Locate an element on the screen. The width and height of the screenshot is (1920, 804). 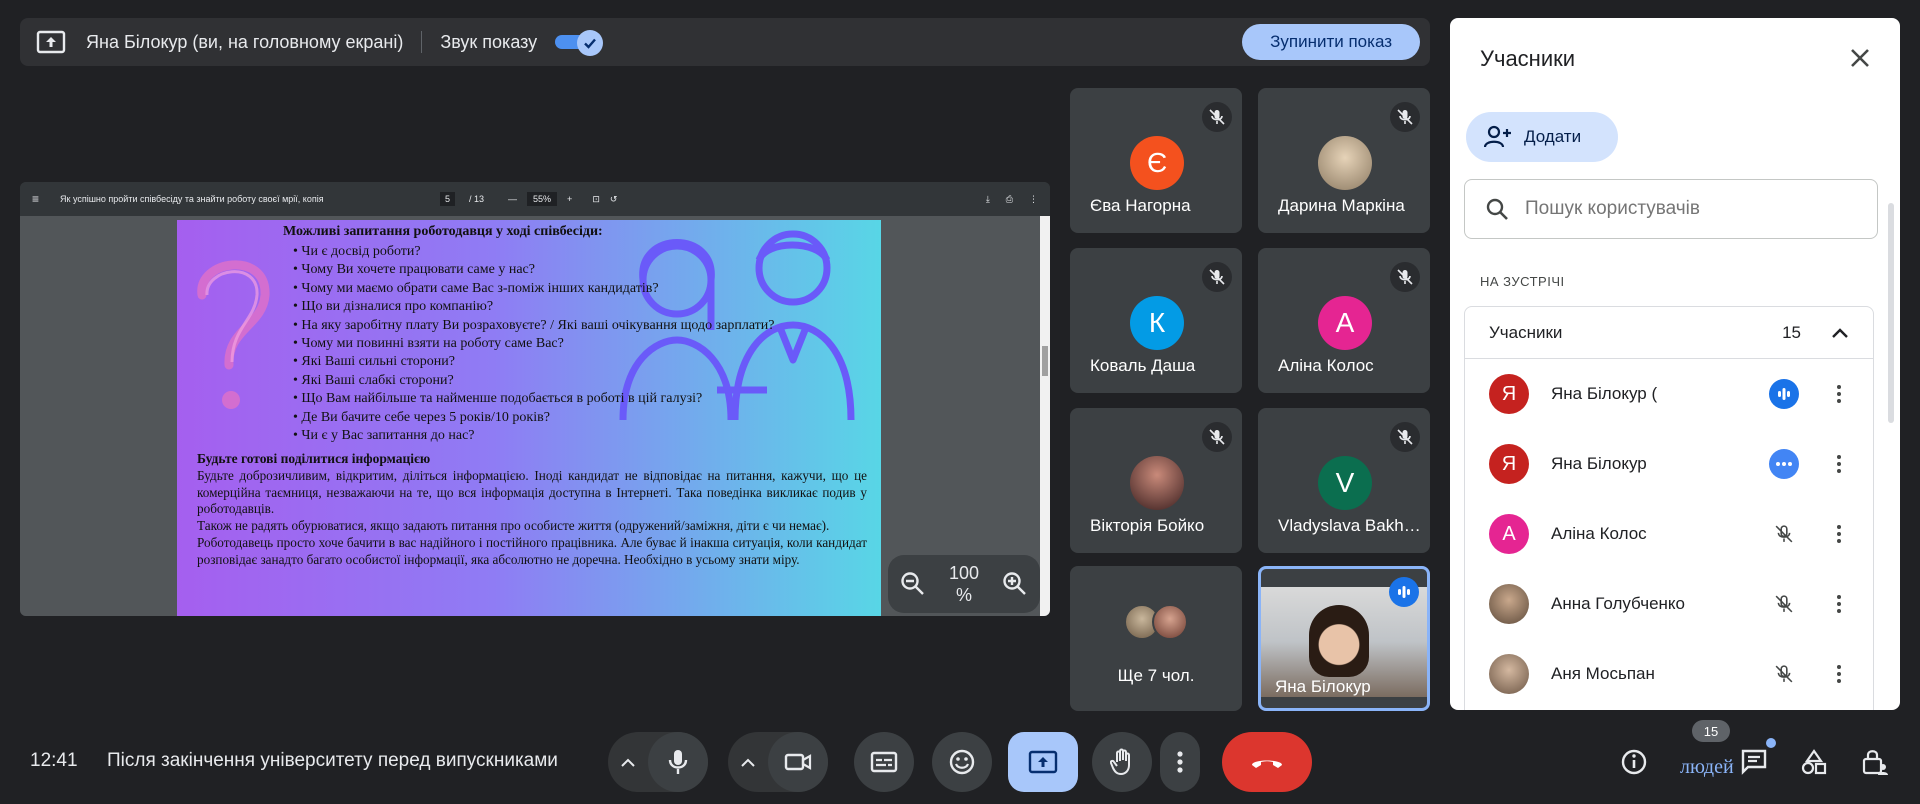
participant-tile: V Vladyslava Bakhmut is located at coordinates (1344, 480).